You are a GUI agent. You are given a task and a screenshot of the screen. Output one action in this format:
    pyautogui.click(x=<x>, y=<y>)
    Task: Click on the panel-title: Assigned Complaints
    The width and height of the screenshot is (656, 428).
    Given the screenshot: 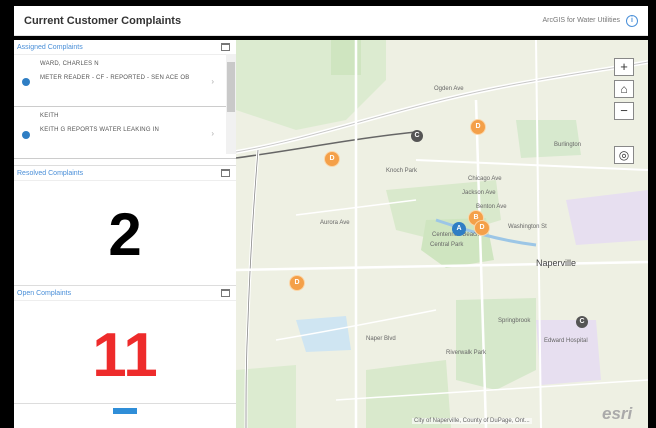 What is the action you would take?
    pyautogui.click(x=50, y=47)
    